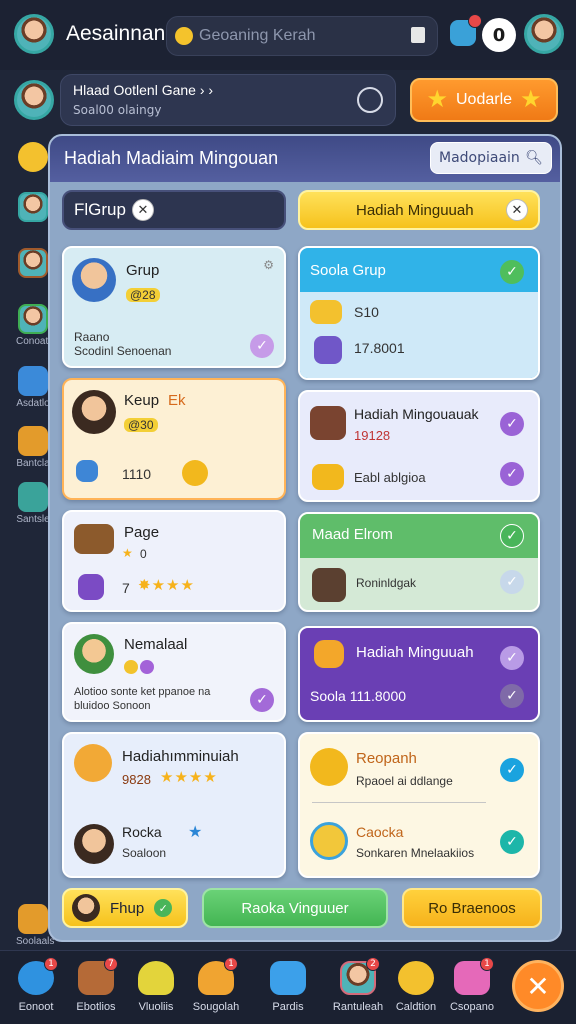 The width and height of the screenshot is (576, 1024). What do you see at coordinates (358, 985) in the screenshot?
I see `nav-item-rantuleah: 2 Rantuleah` at bounding box center [358, 985].